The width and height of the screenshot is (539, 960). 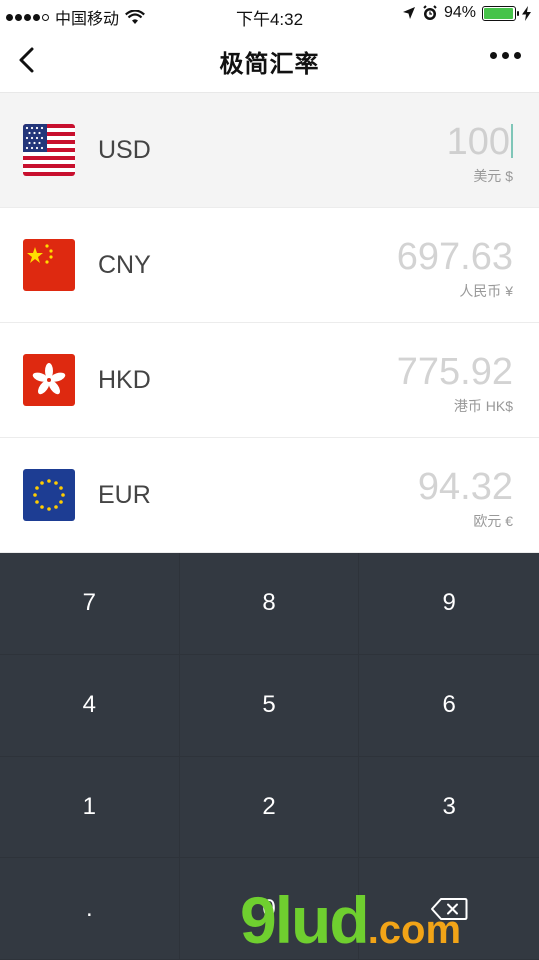 What do you see at coordinates (49, 495) in the screenshot?
I see `eu-flag-icon` at bounding box center [49, 495].